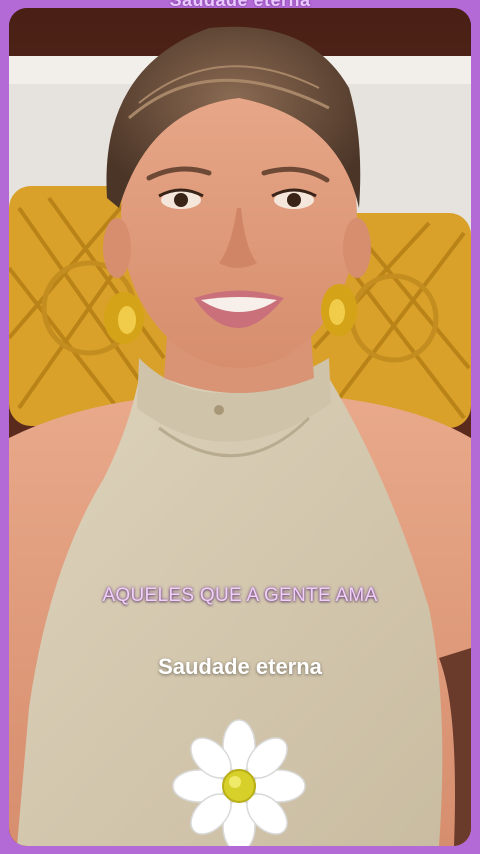  What do you see at coordinates (240, 595) in the screenshot?
I see `caption-main: AQUELES QUE A GENTE AMA` at bounding box center [240, 595].